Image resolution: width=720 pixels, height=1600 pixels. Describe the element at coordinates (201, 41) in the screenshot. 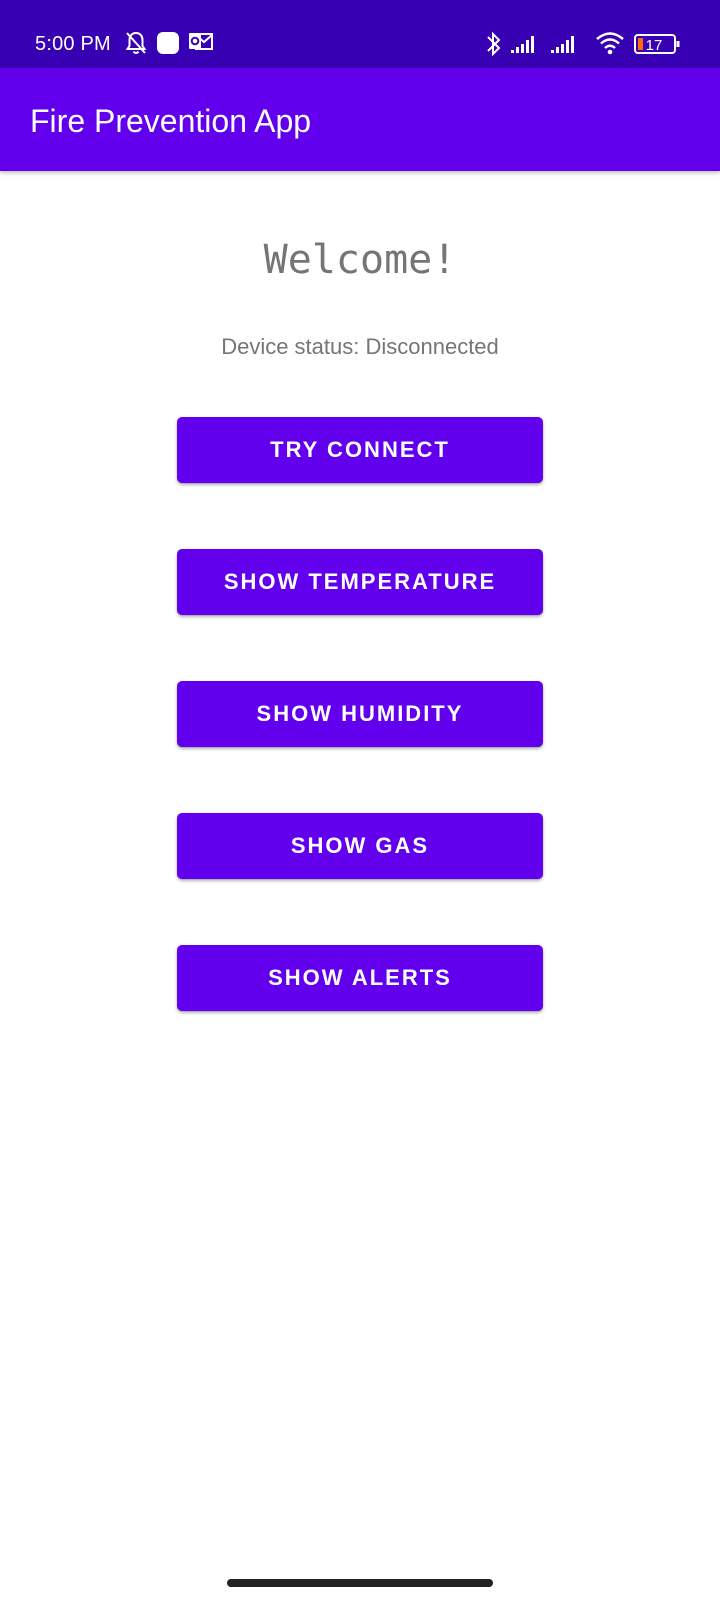

I see `outlook-icon` at that location.